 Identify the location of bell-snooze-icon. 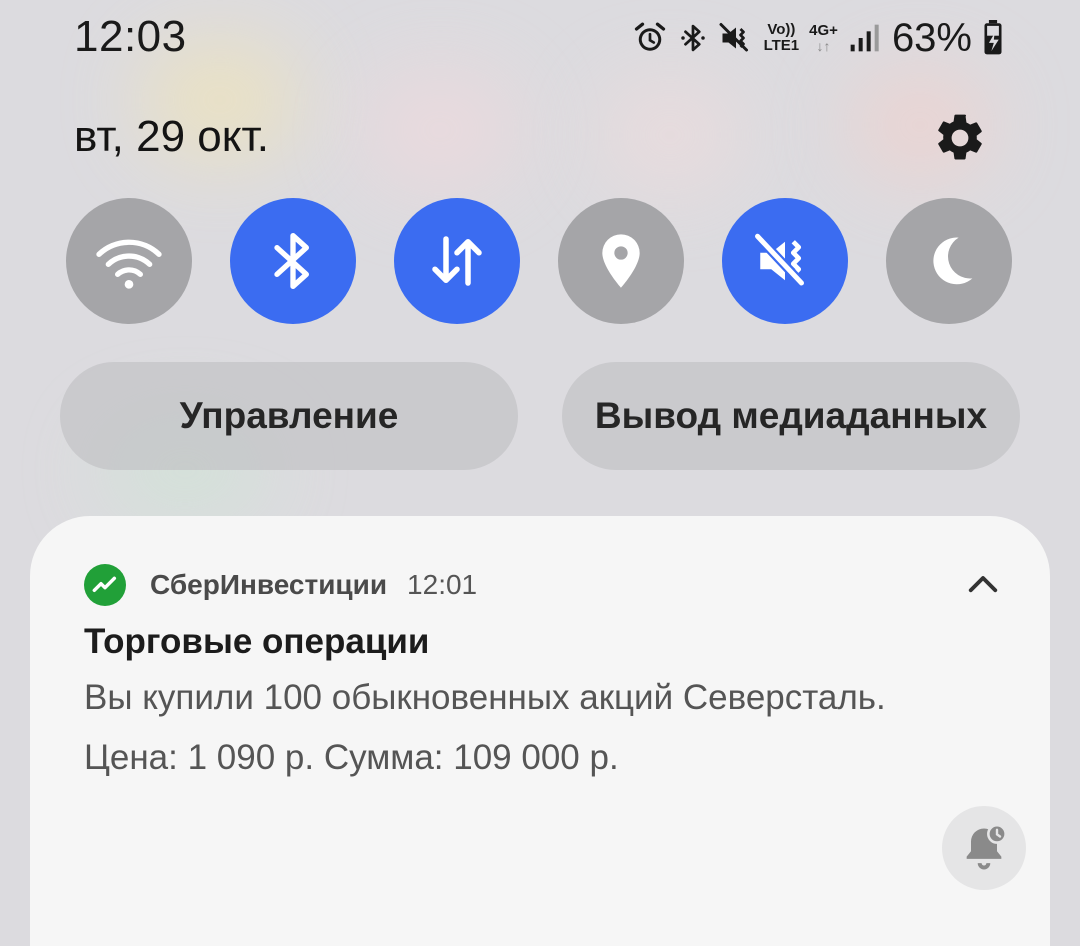
(986, 846).